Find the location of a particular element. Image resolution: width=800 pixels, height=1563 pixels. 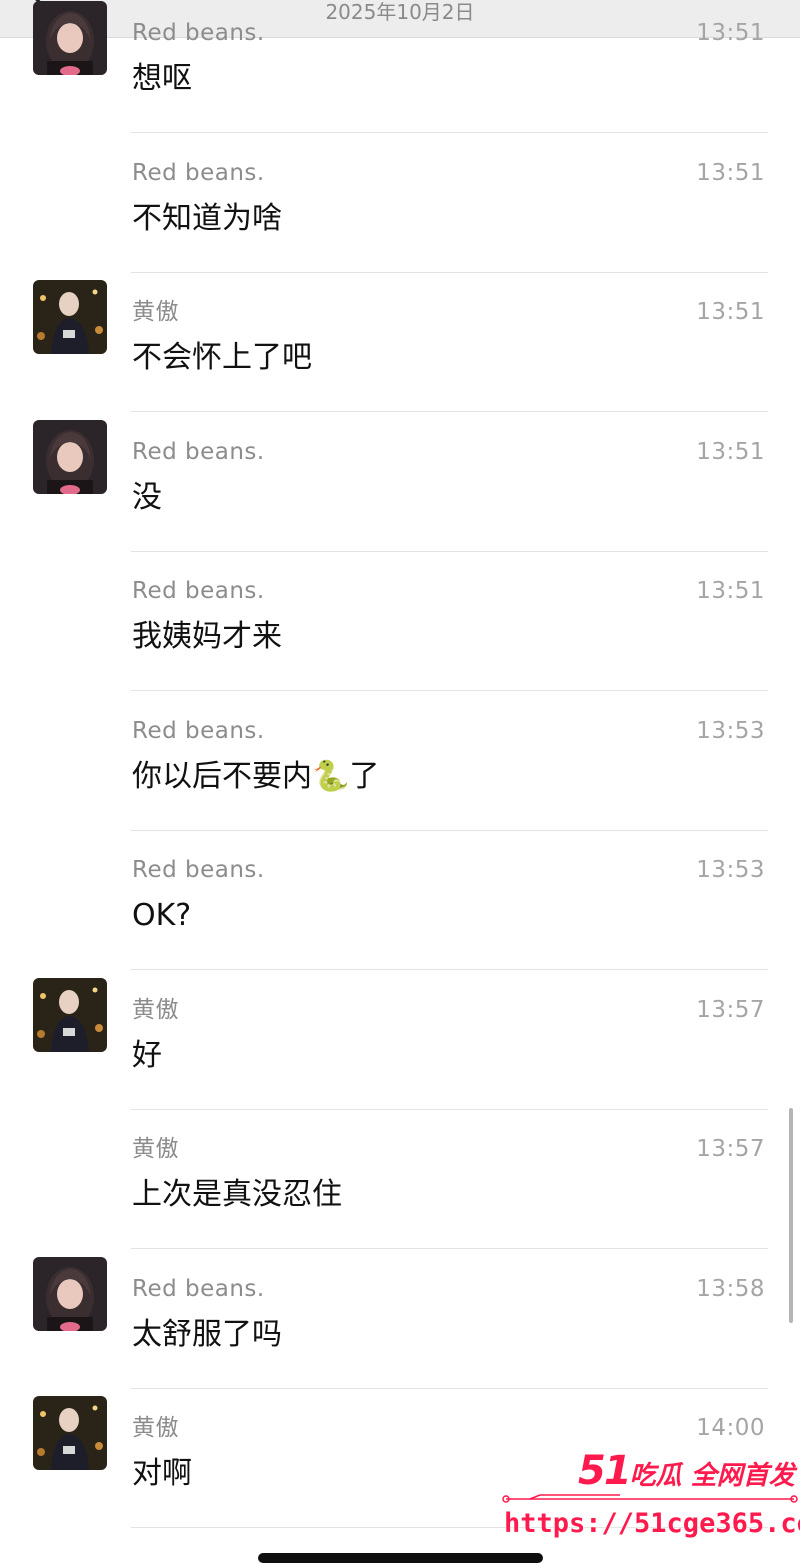

watermark-logo: 51吃瓜 全网首发 is located at coordinates (686, 1473).